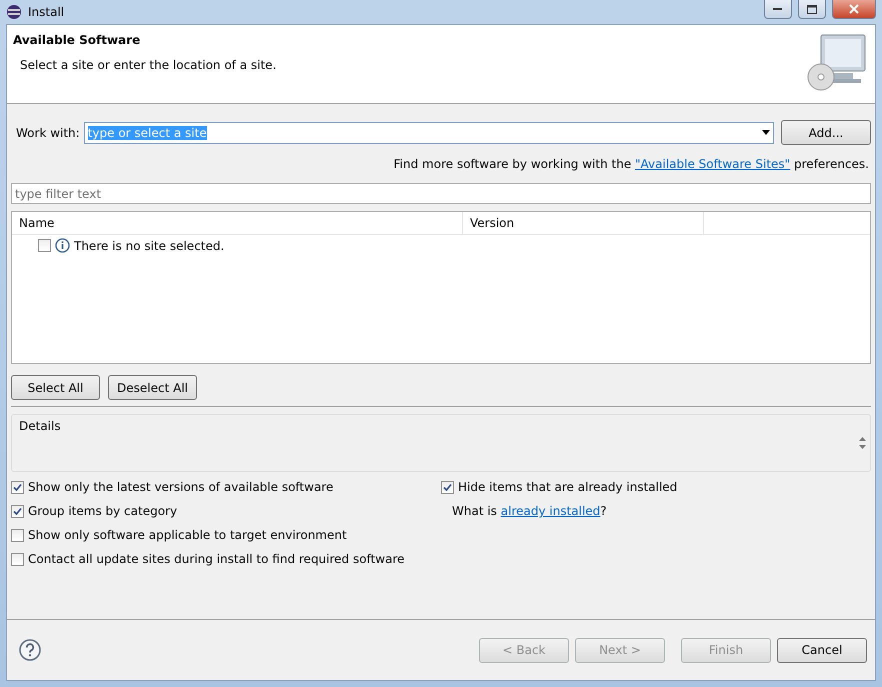 The image size is (882, 687). I want to click on minimize-icon, so click(778, 9).